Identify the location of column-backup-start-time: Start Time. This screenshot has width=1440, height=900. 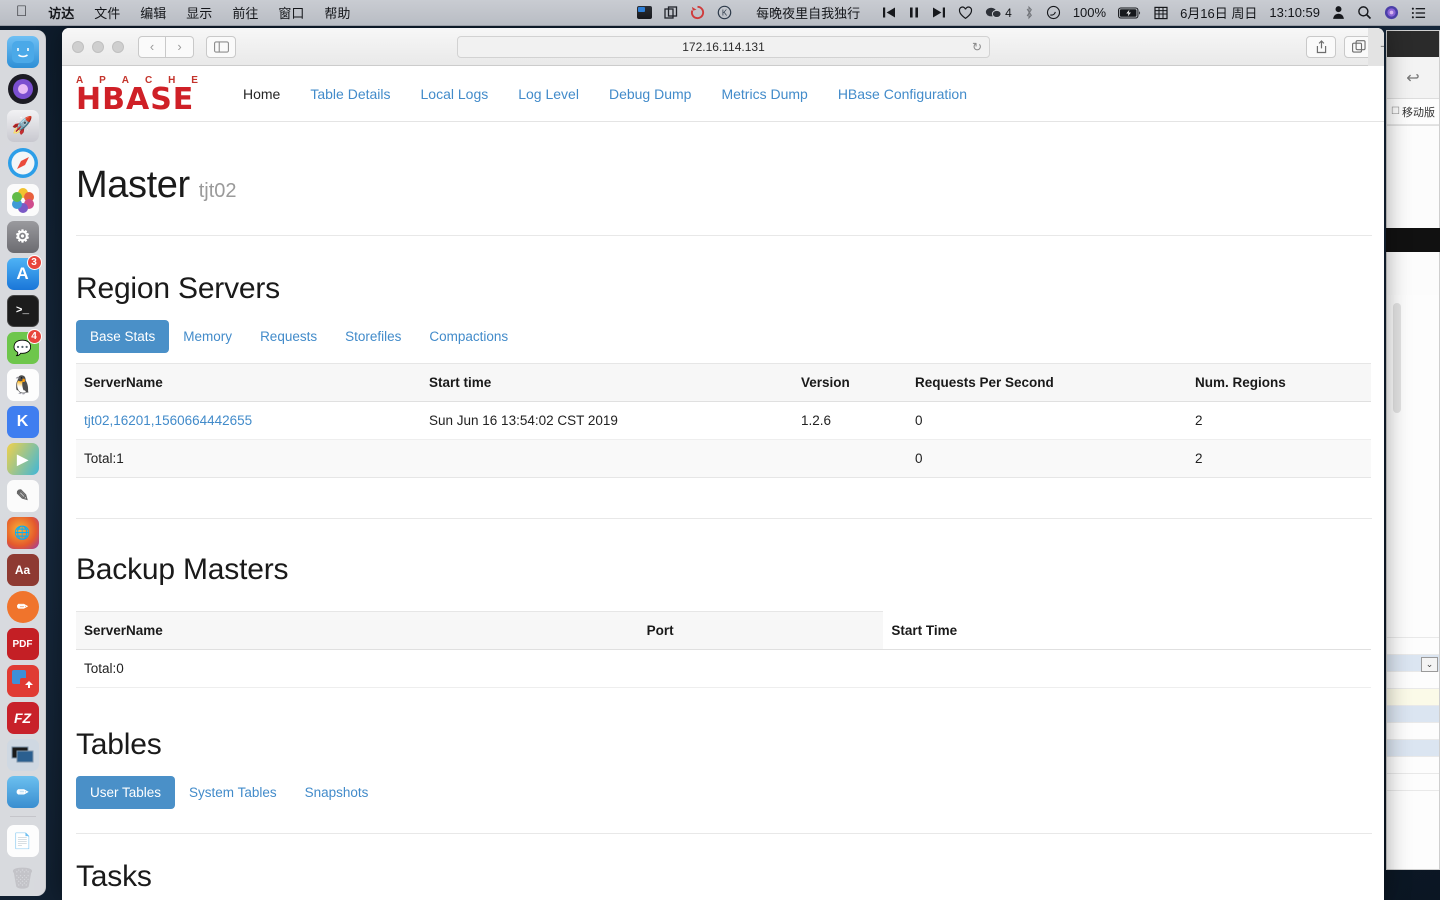
(1127, 630).